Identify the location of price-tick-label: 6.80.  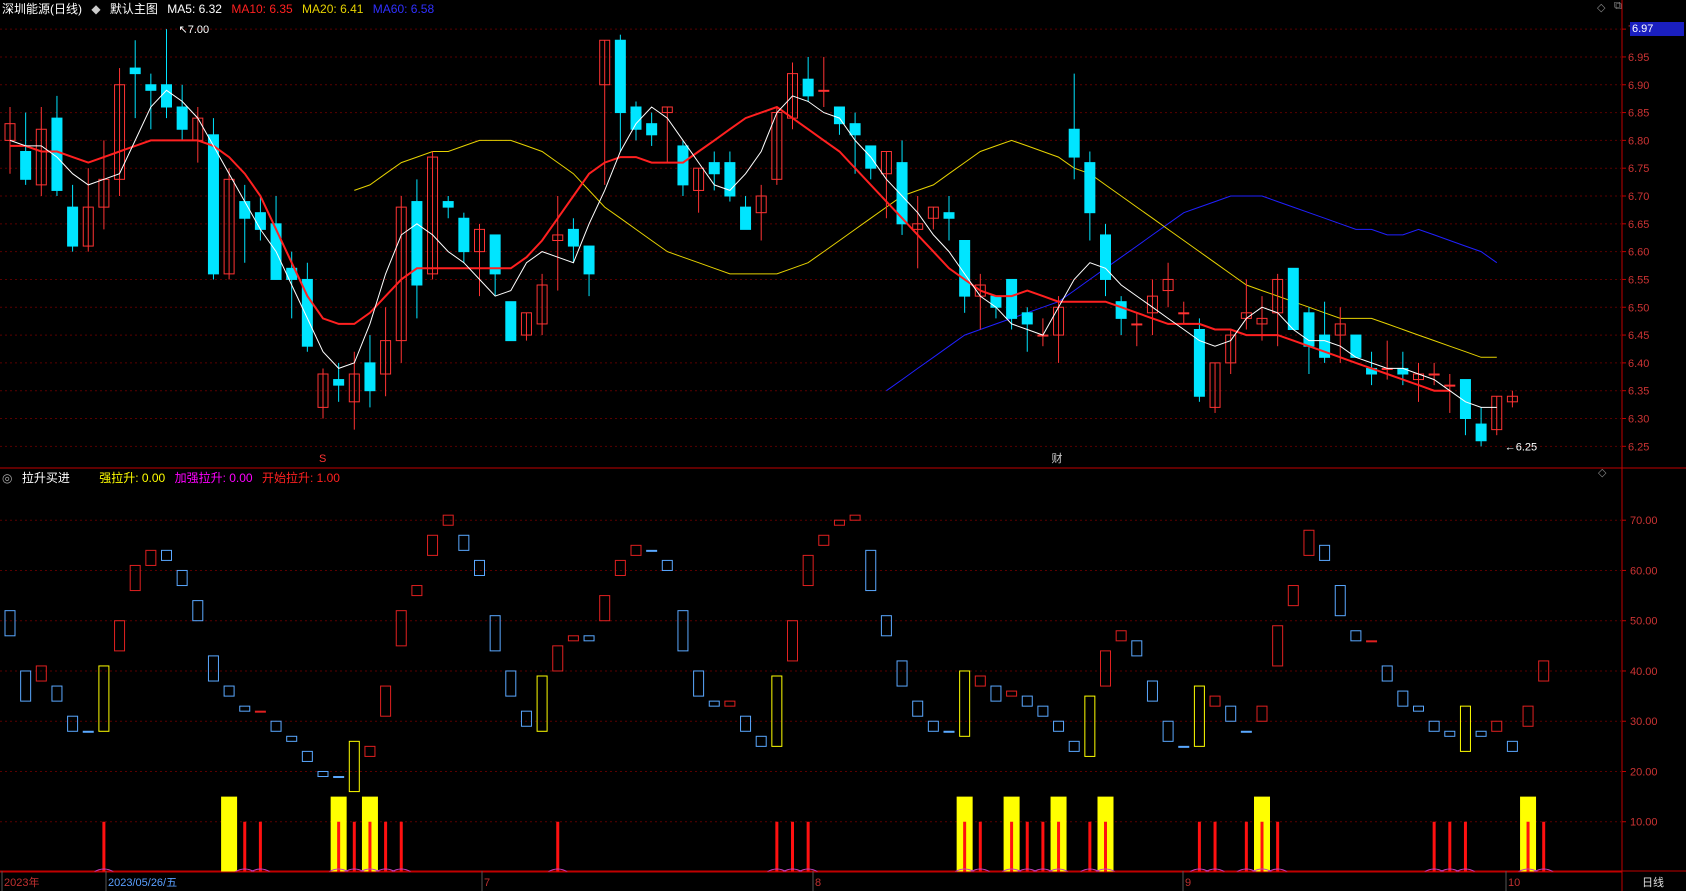
(1638, 141).